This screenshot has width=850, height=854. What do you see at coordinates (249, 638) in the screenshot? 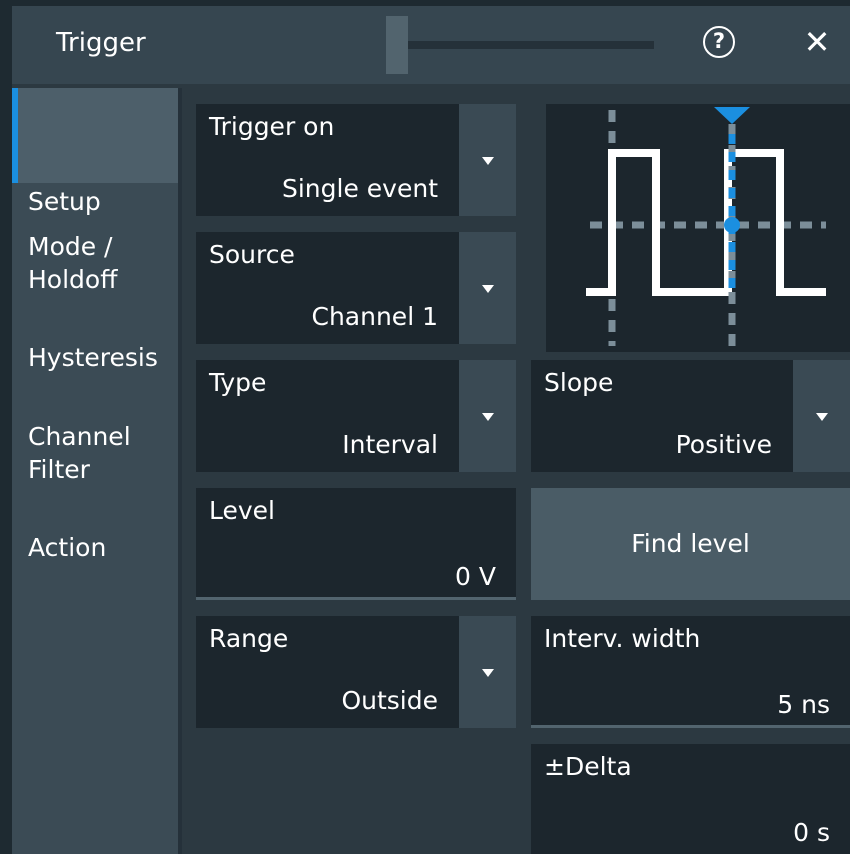
I see `range-label: Range` at bounding box center [249, 638].